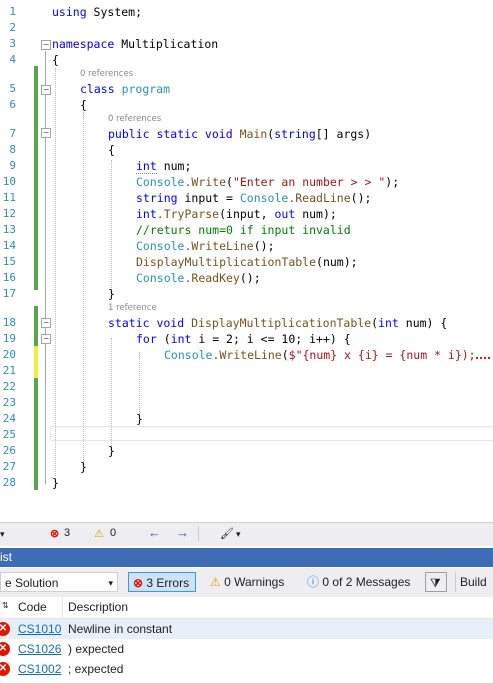 This screenshot has width=493, height=683. I want to click on error-code-link: CS1002, so click(39, 669).